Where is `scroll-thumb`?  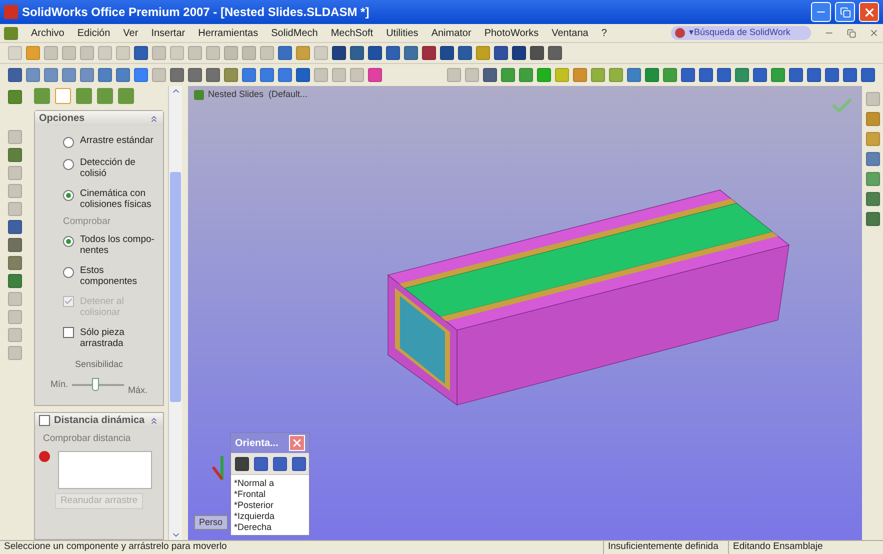
scroll-thumb is located at coordinates (175, 287).